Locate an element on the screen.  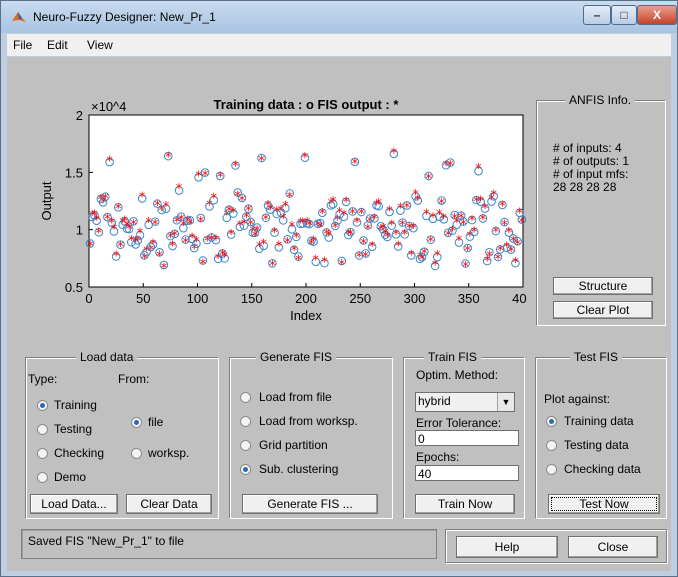
clear-plot-button: Clear Plot is located at coordinates (603, 310).